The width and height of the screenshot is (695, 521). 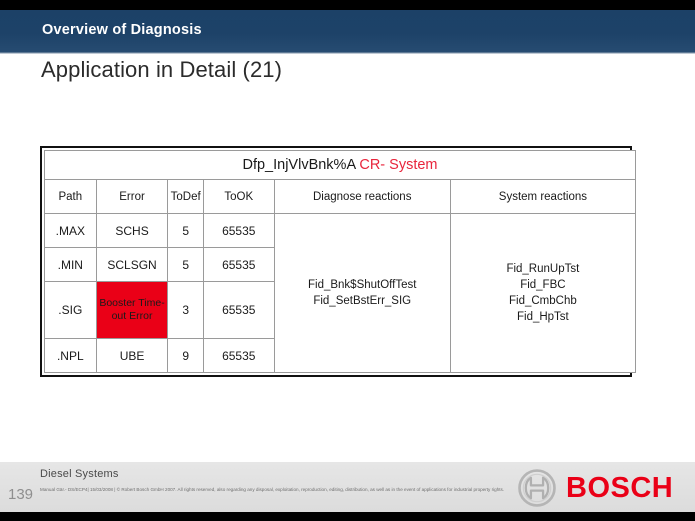 What do you see at coordinates (70, 310) in the screenshot?
I see `cell-path: .SIG` at bounding box center [70, 310].